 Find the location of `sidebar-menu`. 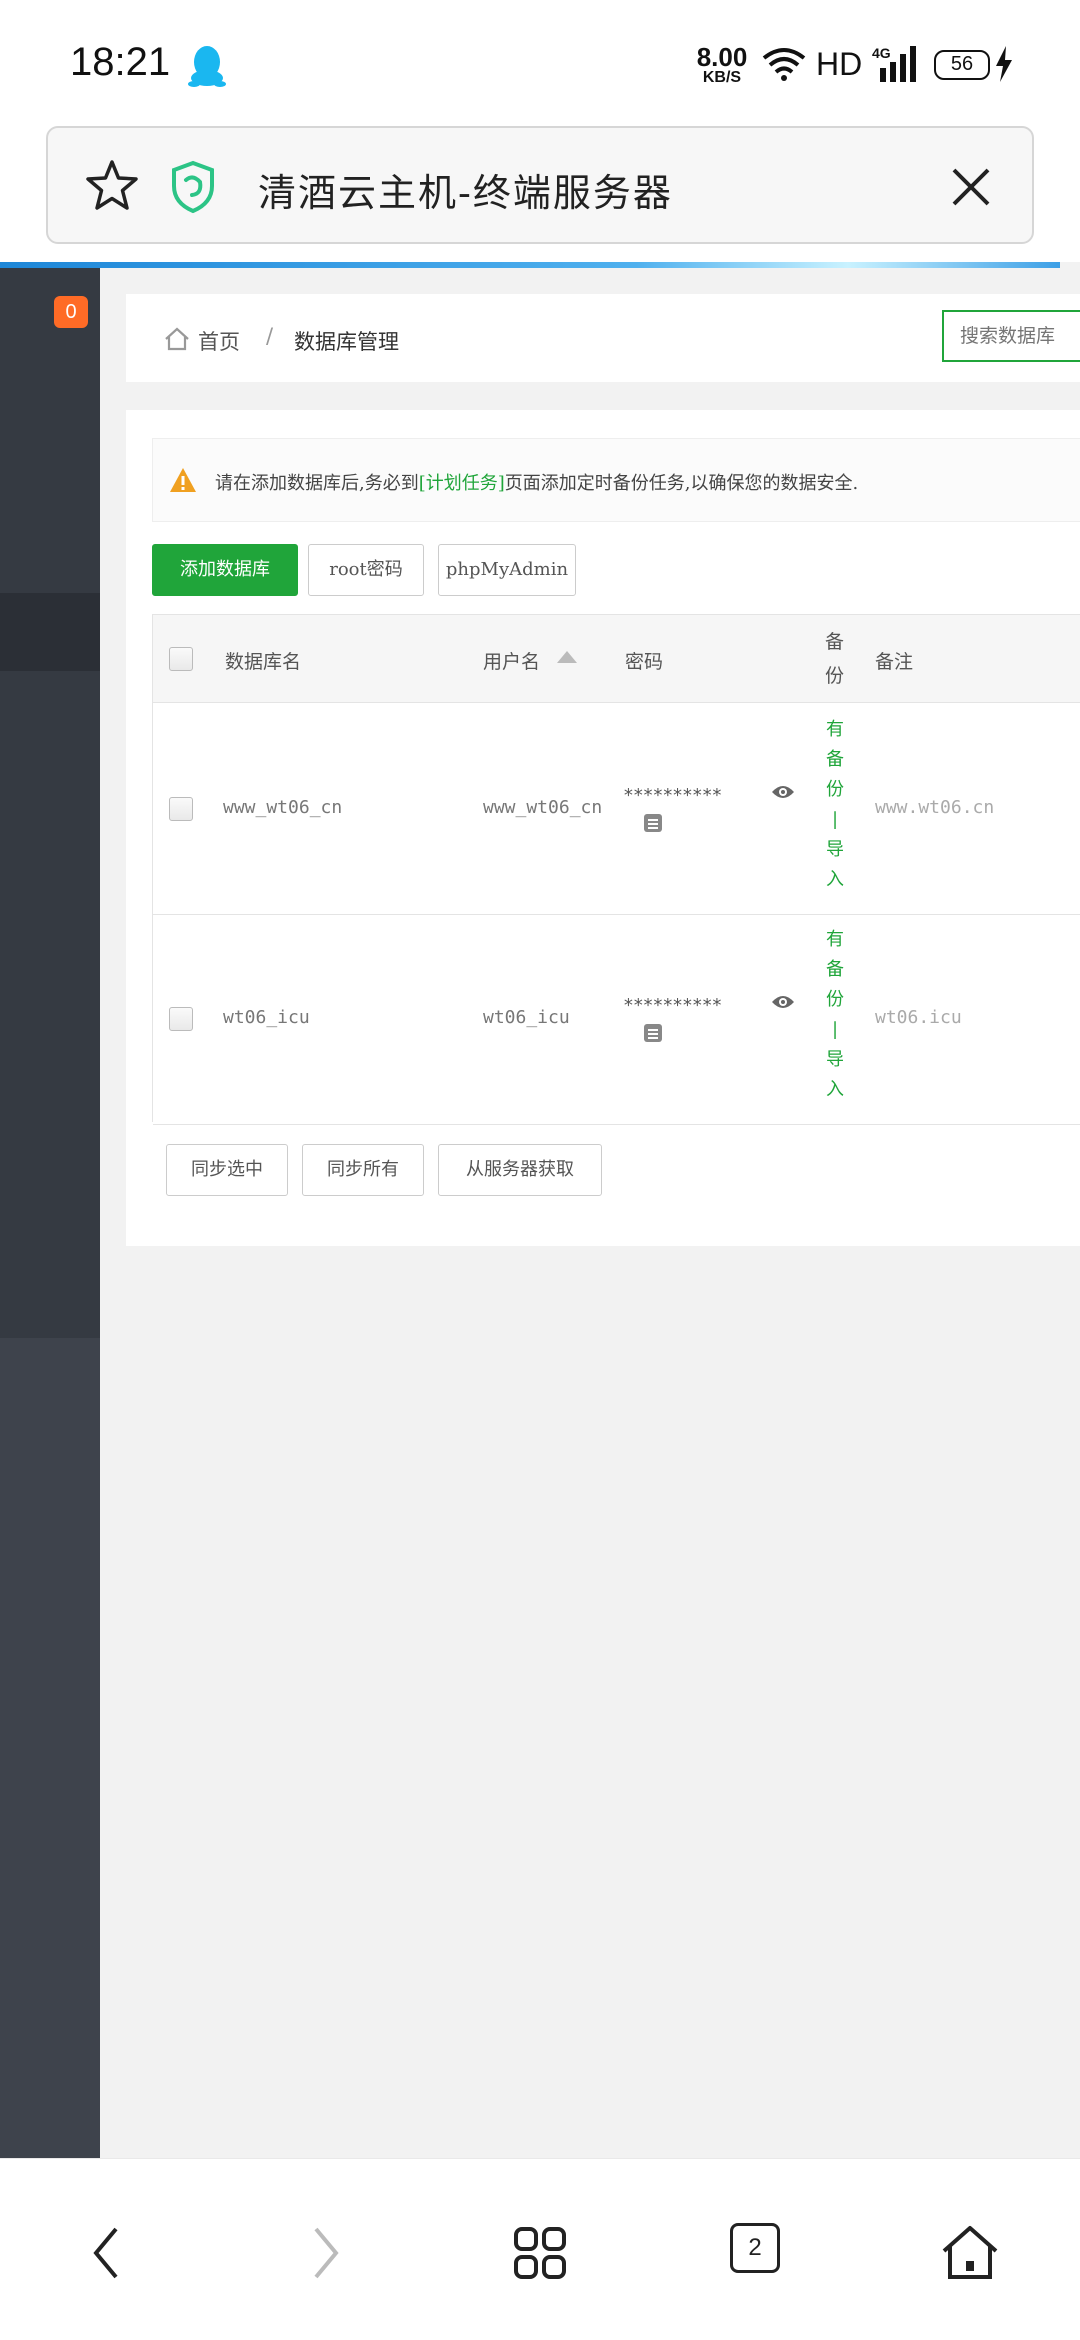

sidebar-menu is located at coordinates (50, 848).